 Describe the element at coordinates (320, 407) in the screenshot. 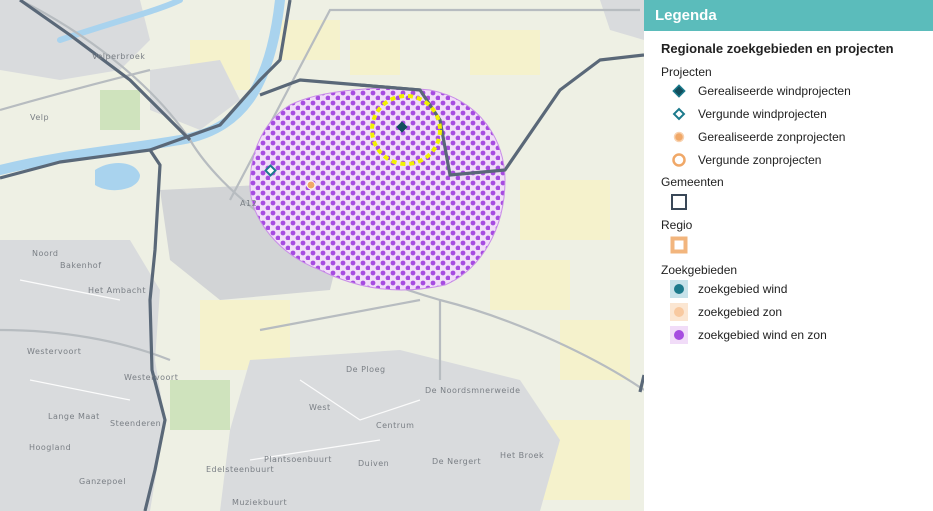

I see `place-label: West` at that location.